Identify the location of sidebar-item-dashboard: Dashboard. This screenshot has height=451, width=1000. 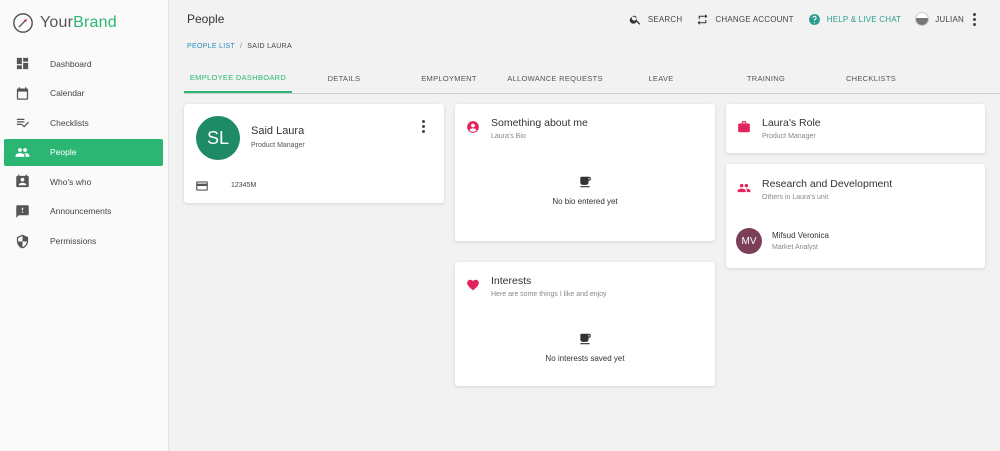
(83, 63).